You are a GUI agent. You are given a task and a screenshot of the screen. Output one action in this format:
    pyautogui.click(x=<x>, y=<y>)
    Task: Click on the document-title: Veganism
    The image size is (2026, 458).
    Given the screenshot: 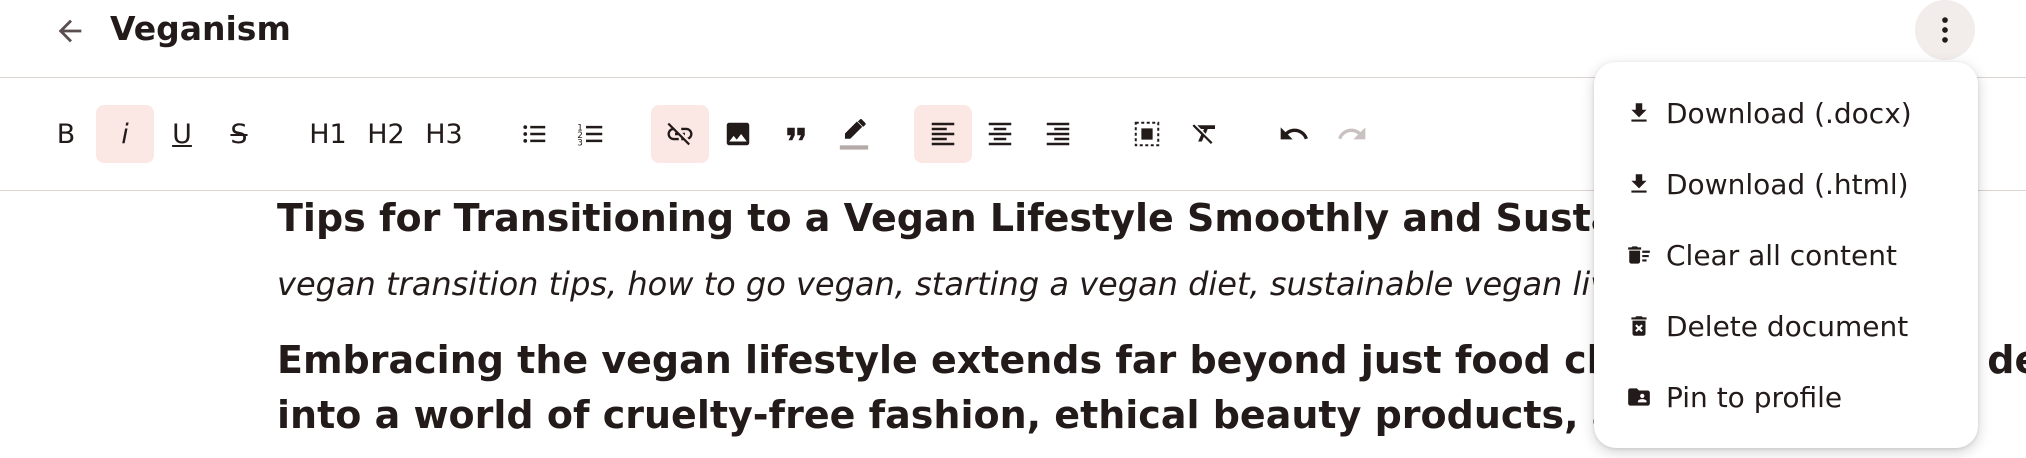 What is the action you would take?
    pyautogui.click(x=200, y=28)
    